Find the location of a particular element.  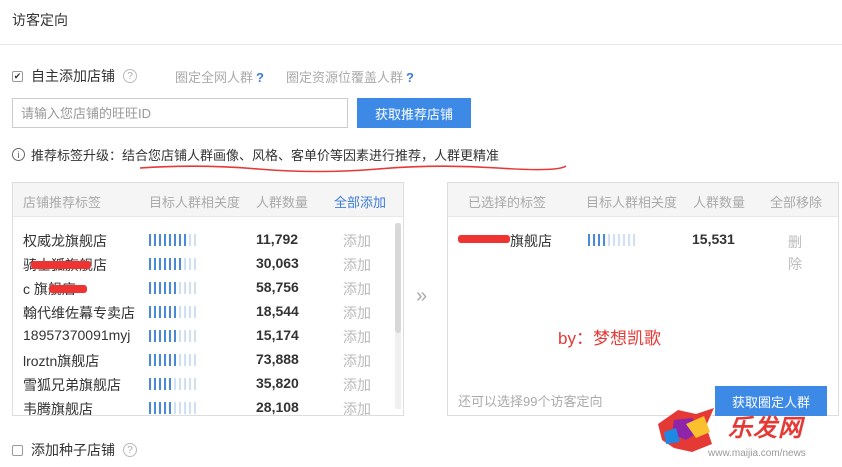

selected-row: 旗舰店 15,531 删除 is located at coordinates (643, 250).